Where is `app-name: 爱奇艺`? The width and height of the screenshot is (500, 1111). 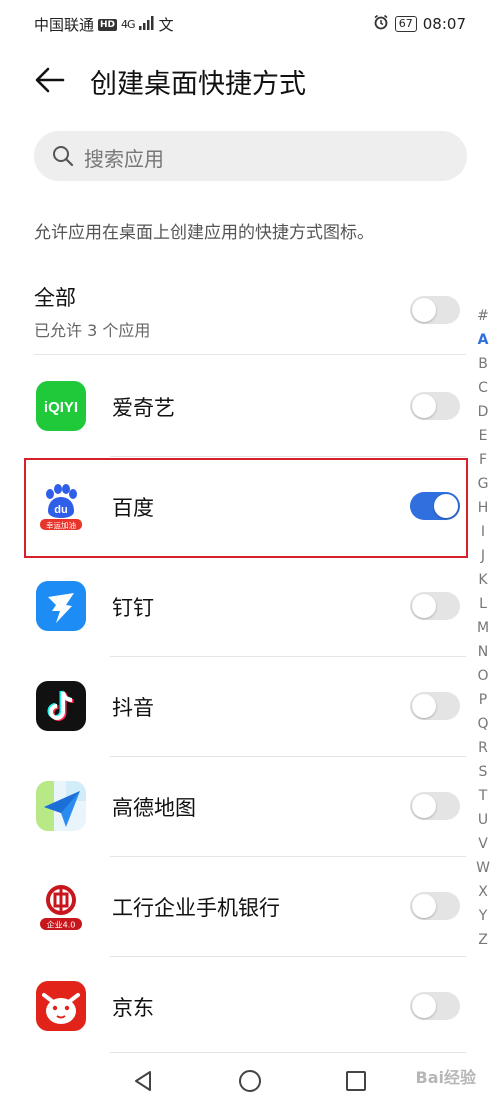
app-name: 爱奇艺 is located at coordinates (143, 408).